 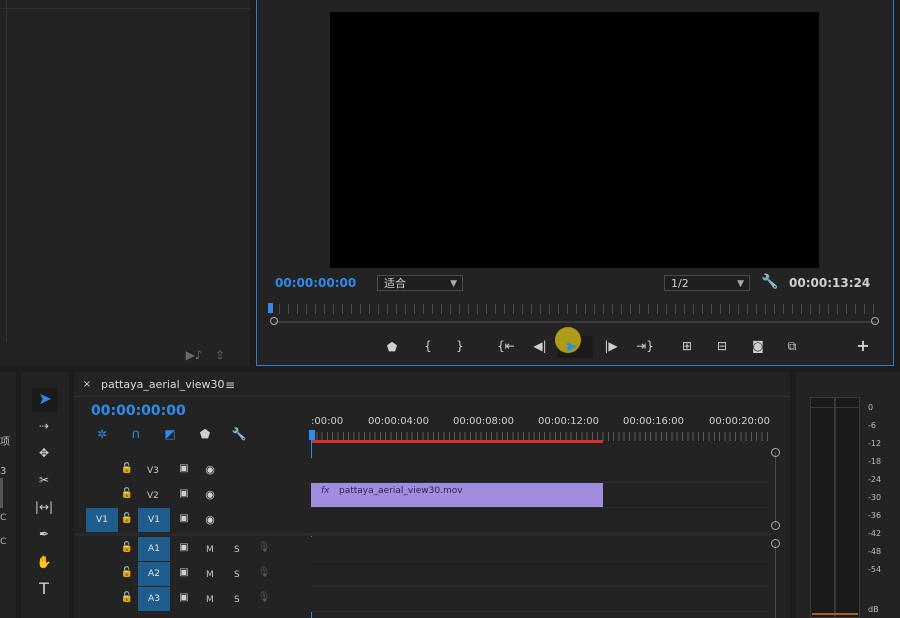 What do you see at coordinates (315, 283) in the screenshot?
I see `program-current-timecode: 00:00:00:00` at bounding box center [315, 283].